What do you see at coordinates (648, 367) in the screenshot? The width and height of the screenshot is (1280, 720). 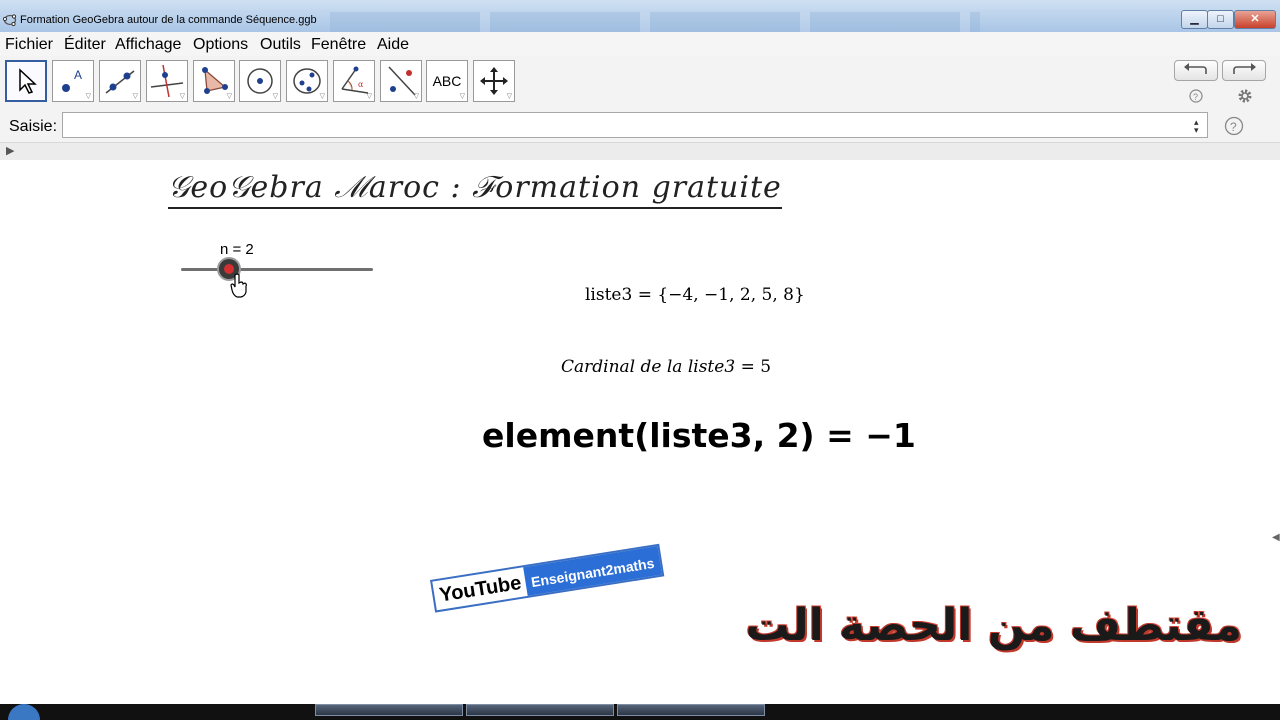 I see `cardinal-label: Cardinal de la liste3` at bounding box center [648, 367].